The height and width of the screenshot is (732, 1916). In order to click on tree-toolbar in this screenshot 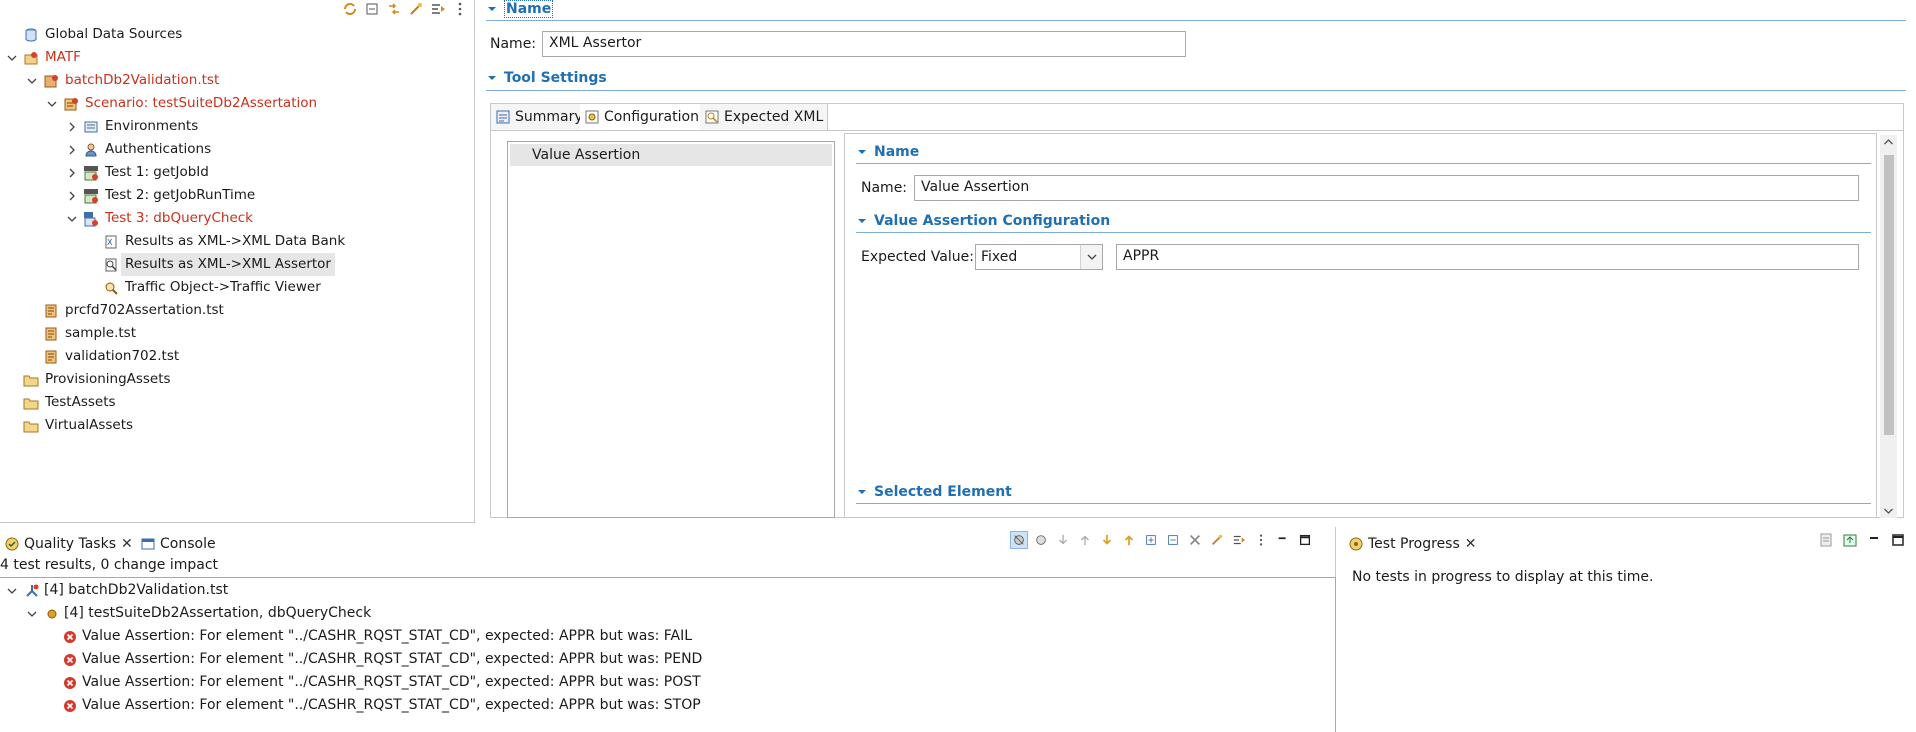, I will do `click(405, 9)`.